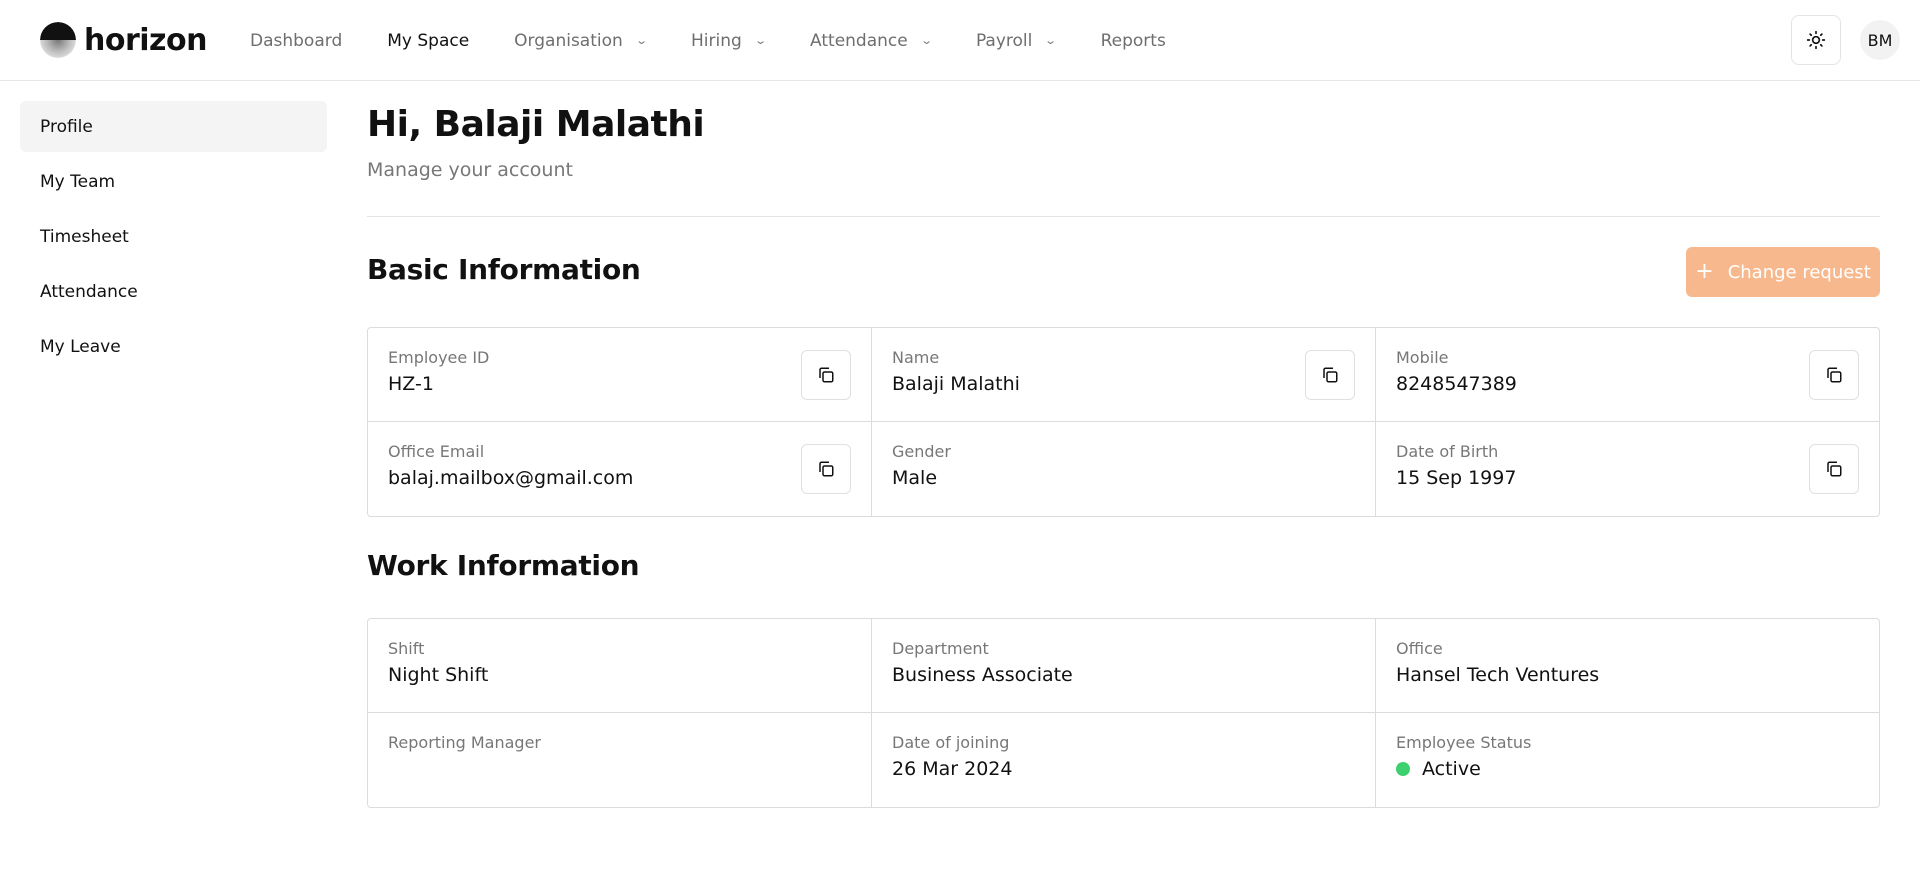  What do you see at coordinates (1124, 375) in the screenshot?
I see `field-name: Name Balaji Malathi` at bounding box center [1124, 375].